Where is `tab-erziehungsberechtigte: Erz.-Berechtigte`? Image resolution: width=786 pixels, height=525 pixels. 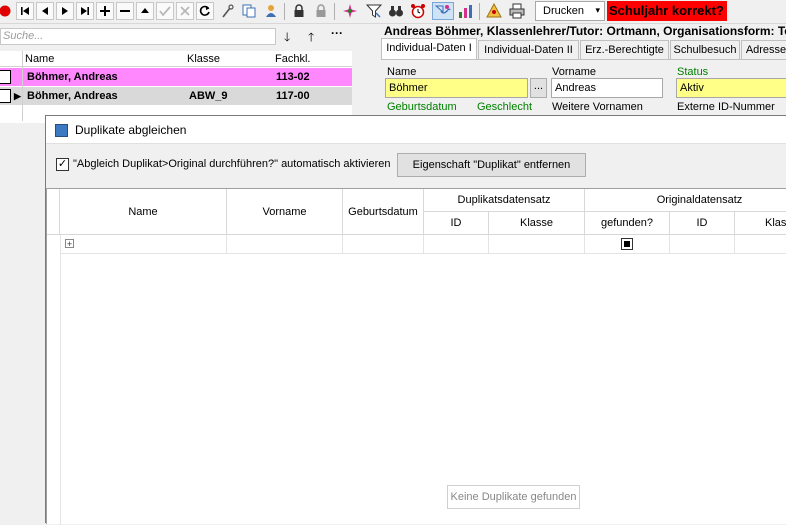 tab-erziehungsberechtigte: Erz.-Berechtigte is located at coordinates (624, 49).